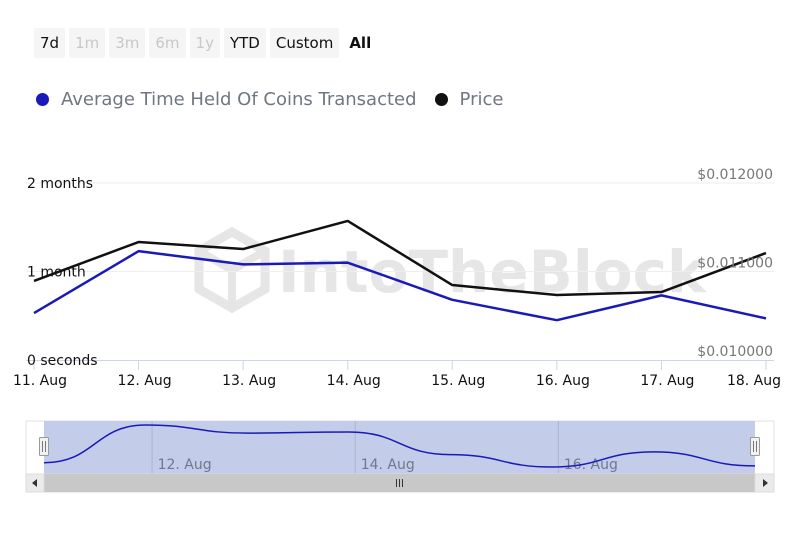  I want to click on x-tick-label: 15. Aug, so click(458, 381).